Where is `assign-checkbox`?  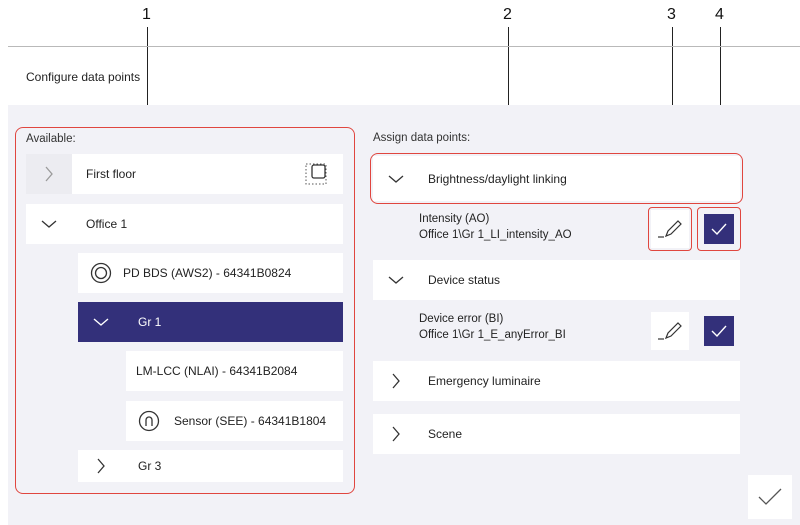
assign-checkbox is located at coordinates (719, 331).